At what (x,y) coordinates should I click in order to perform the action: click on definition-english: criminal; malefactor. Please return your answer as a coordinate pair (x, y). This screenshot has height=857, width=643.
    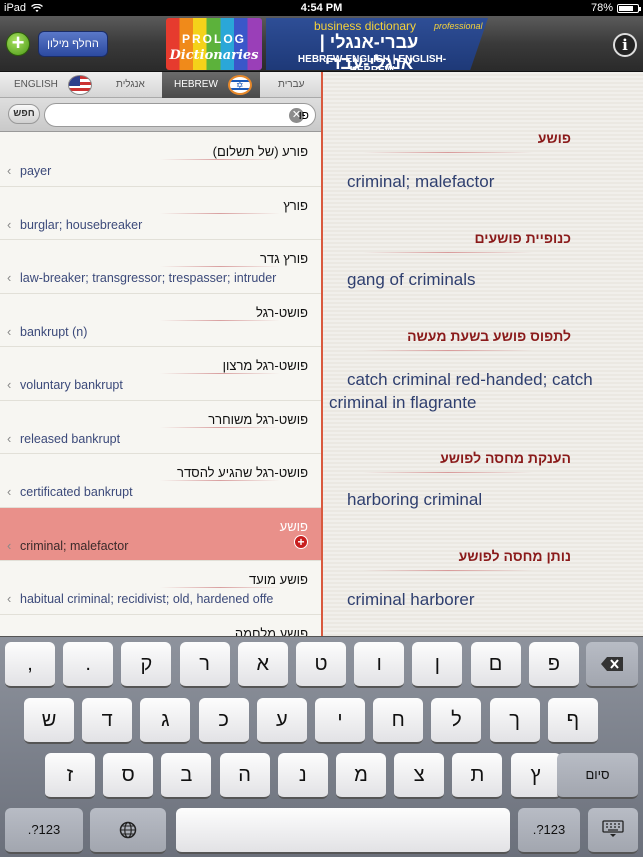
    Looking at the image, I should click on (421, 181).